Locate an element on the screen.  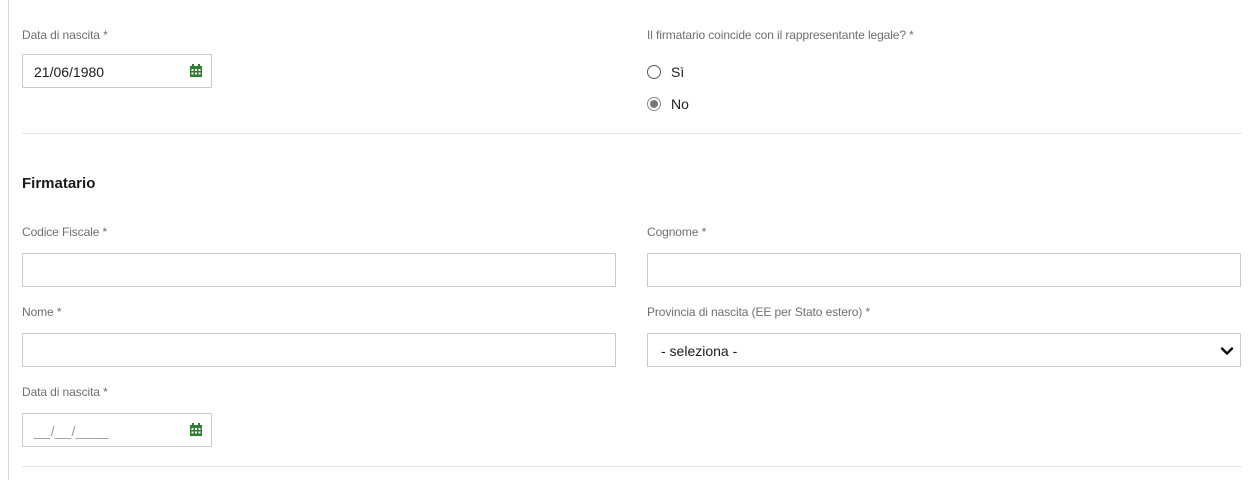
fiscal-code-input is located at coordinates (319, 270).